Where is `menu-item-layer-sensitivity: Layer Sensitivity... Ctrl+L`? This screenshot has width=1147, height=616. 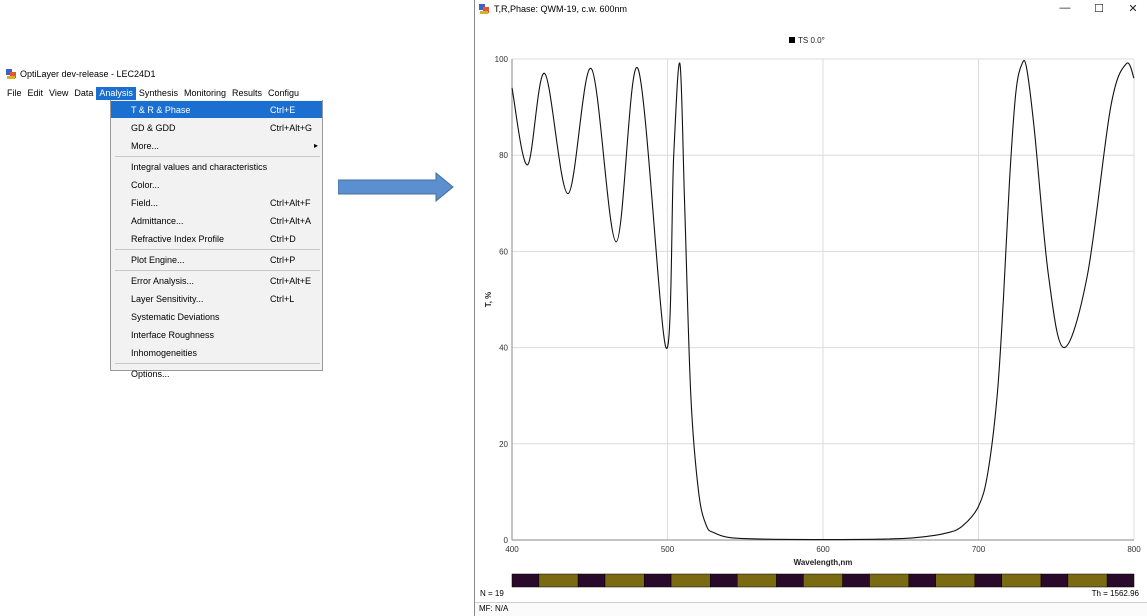 menu-item-layer-sensitivity: Layer Sensitivity... Ctrl+L is located at coordinates (216, 298).